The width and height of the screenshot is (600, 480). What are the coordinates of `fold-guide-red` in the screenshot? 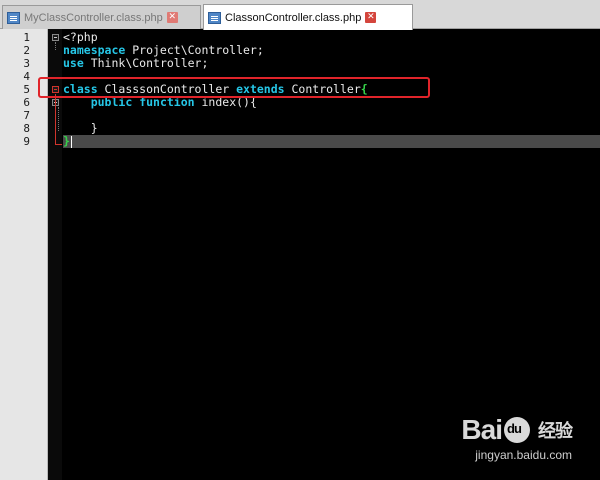 It's located at (55, 119).